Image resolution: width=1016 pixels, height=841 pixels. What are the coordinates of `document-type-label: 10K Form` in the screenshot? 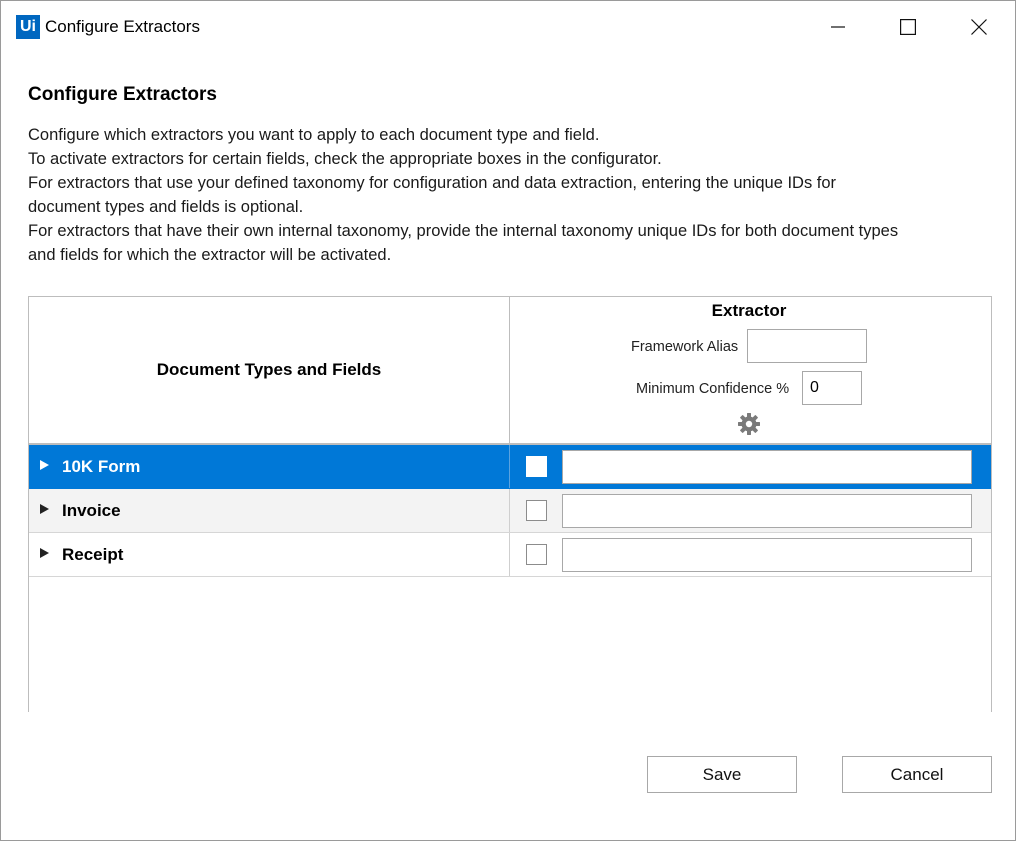 It's located at (101, 466).